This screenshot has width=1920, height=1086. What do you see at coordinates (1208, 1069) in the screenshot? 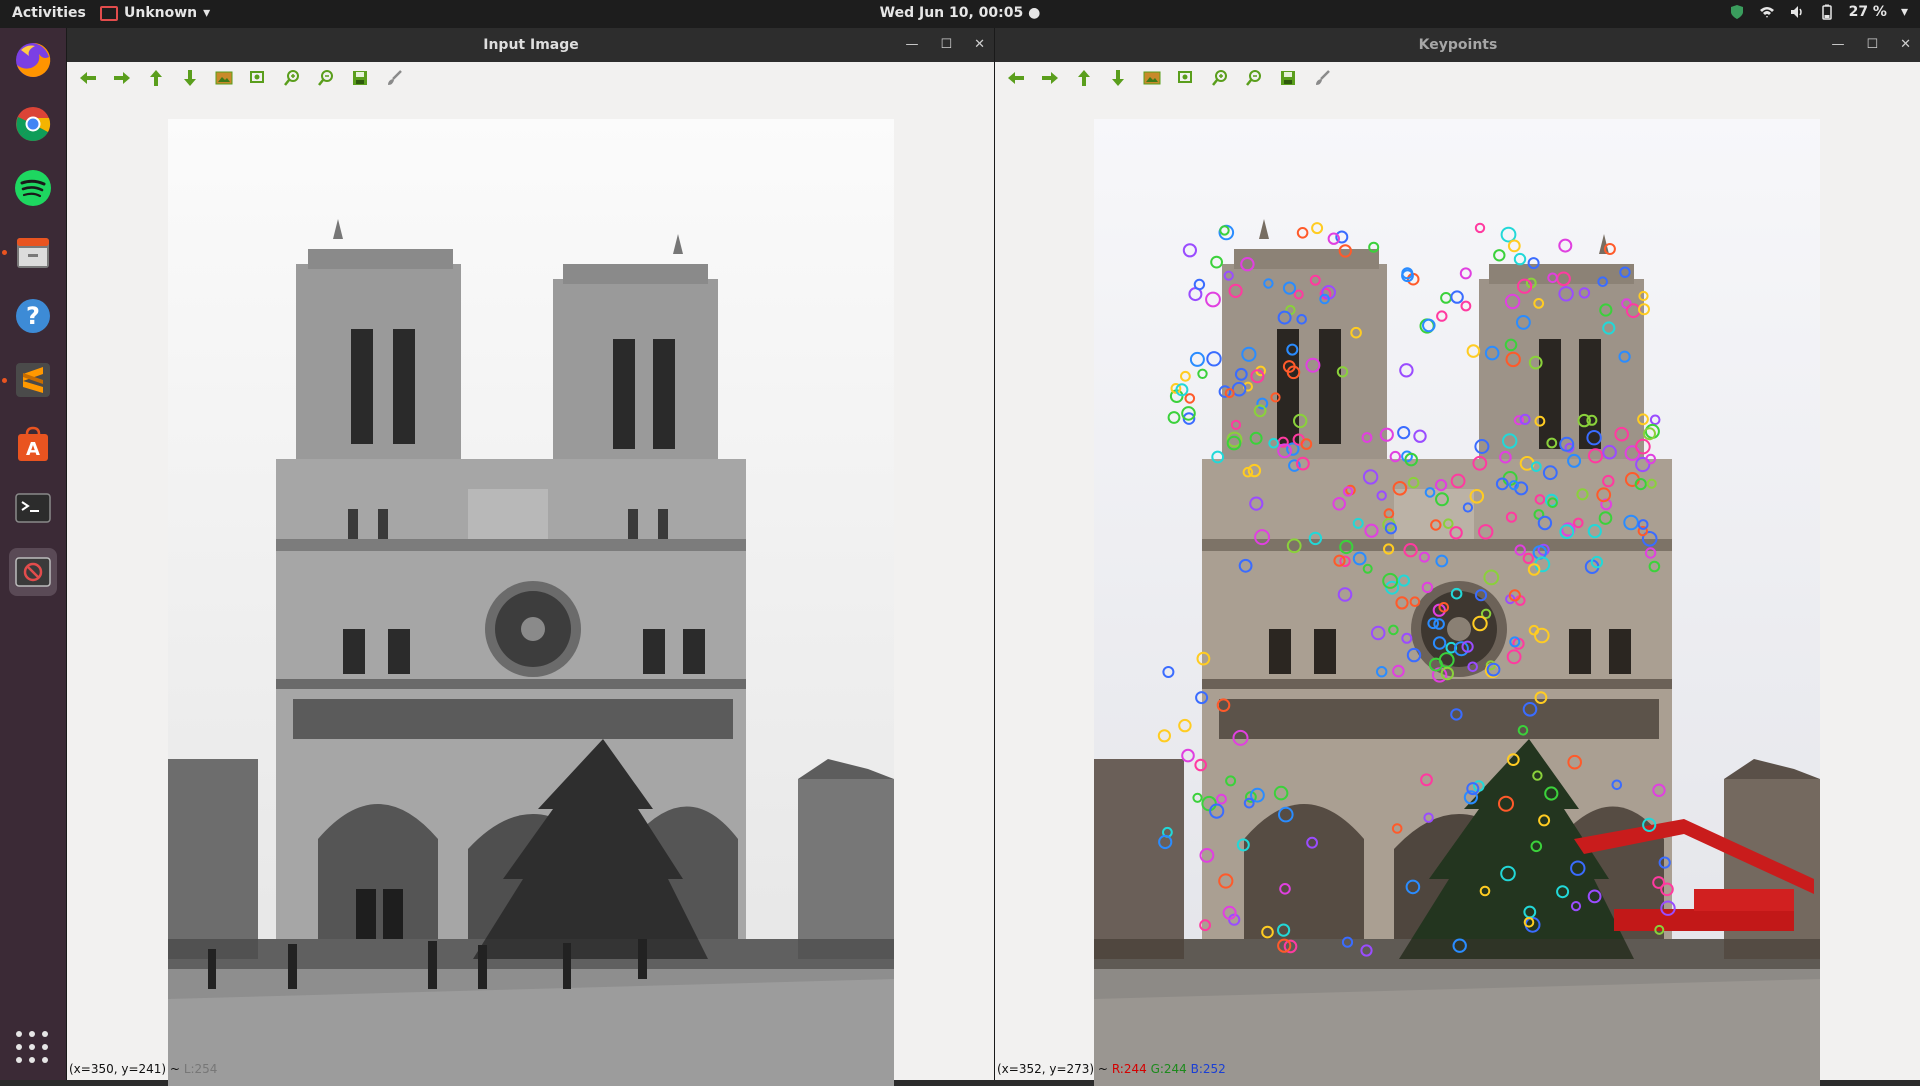
I see `pixel-b-value: B:252` at bounding box center [1208, 1069].